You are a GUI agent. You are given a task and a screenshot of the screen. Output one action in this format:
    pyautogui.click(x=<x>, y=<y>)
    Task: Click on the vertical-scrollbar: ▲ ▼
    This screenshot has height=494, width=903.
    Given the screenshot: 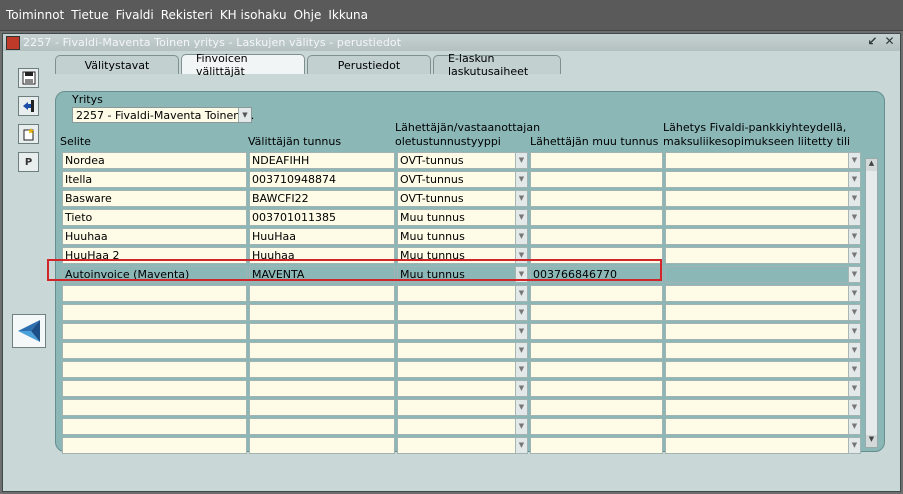 What is the action you would take?
    pyautogui.click(x=871, y=303)
    